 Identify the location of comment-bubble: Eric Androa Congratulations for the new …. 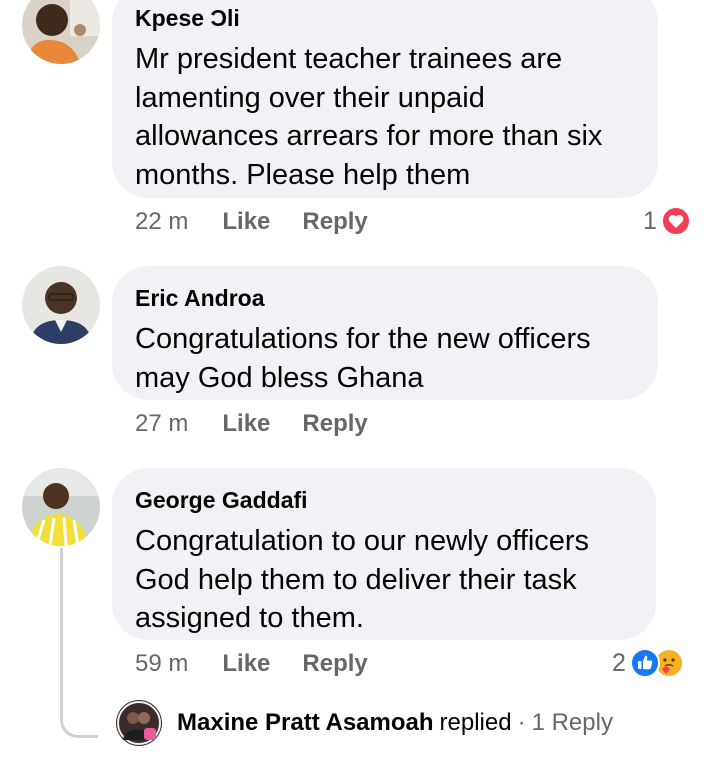
(385, 333).